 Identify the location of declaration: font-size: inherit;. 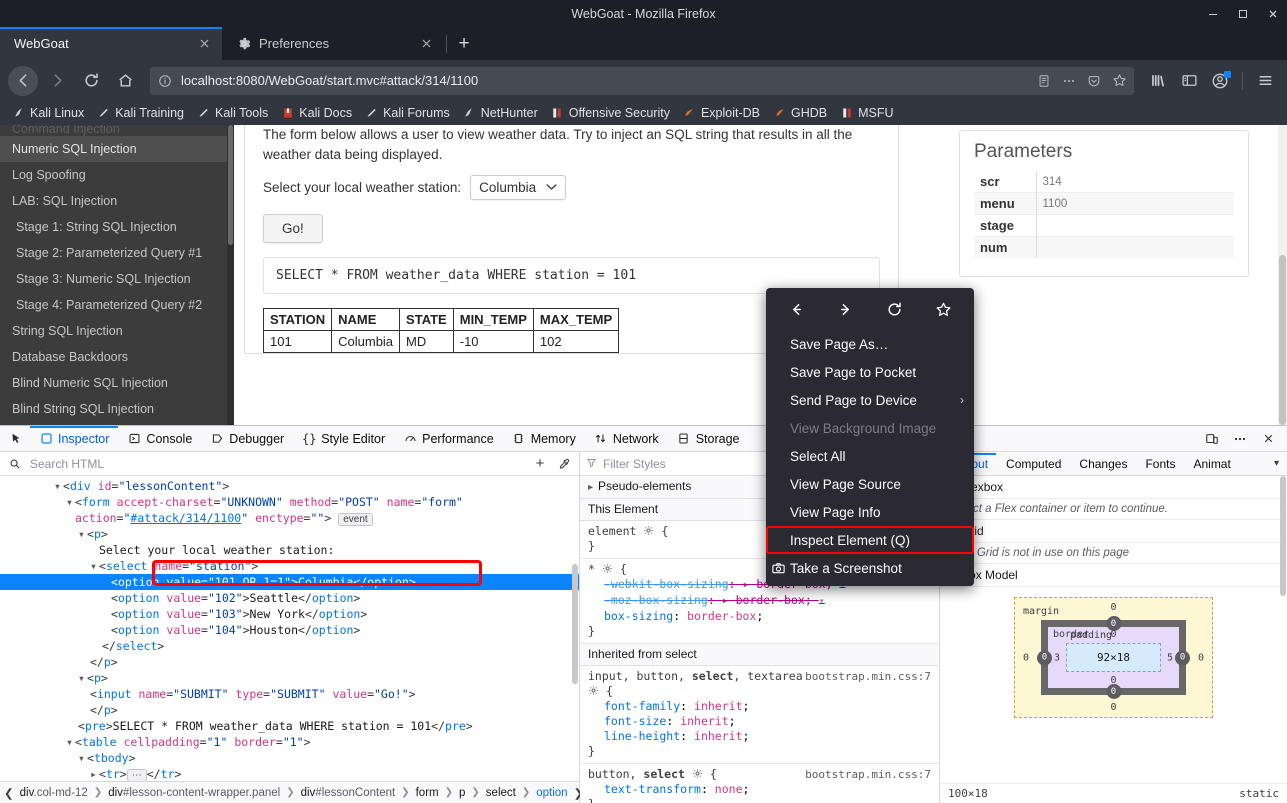
(759, 721).